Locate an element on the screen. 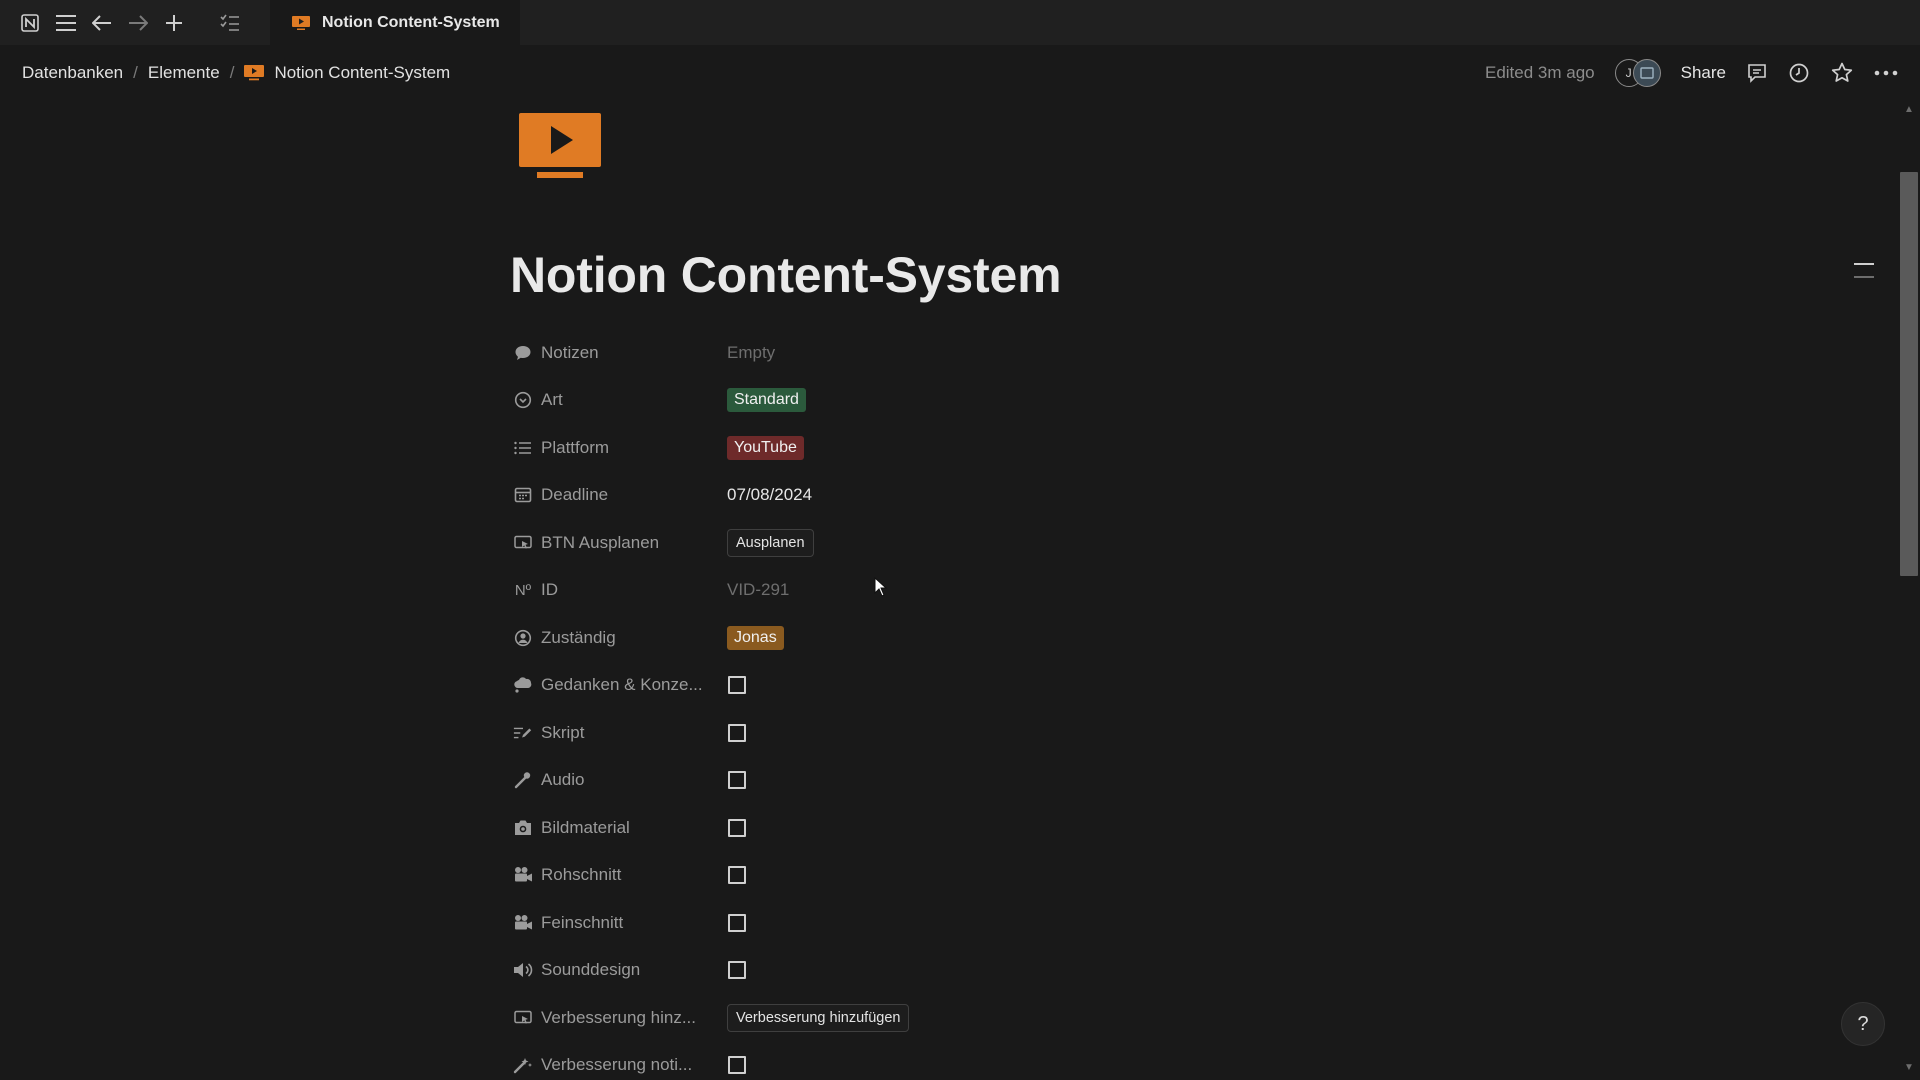 This screenshot has height=1080, width=1920. property-name: Bildmaterial is located at coordinates (585, 827).